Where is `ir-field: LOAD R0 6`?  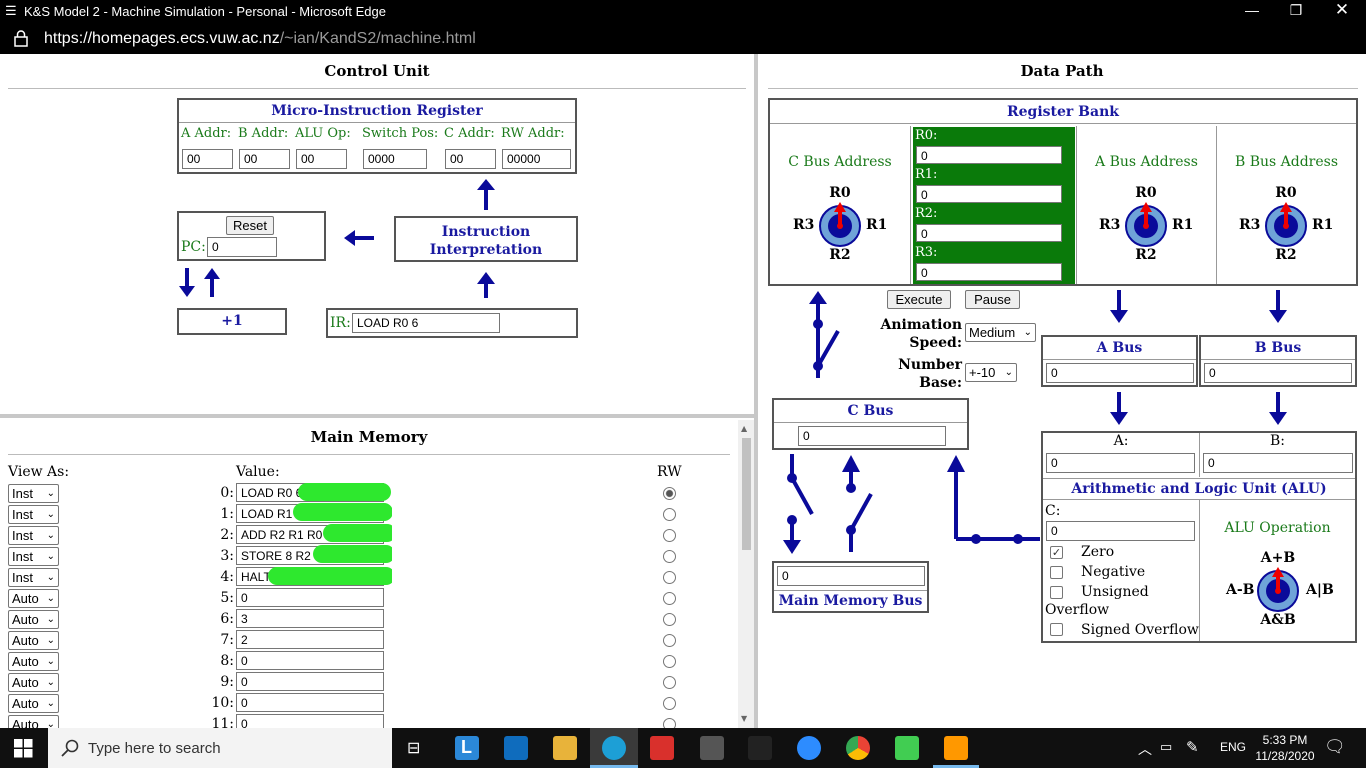
ir-field: LOAD R0 6 is located at coordinates (426, 323).